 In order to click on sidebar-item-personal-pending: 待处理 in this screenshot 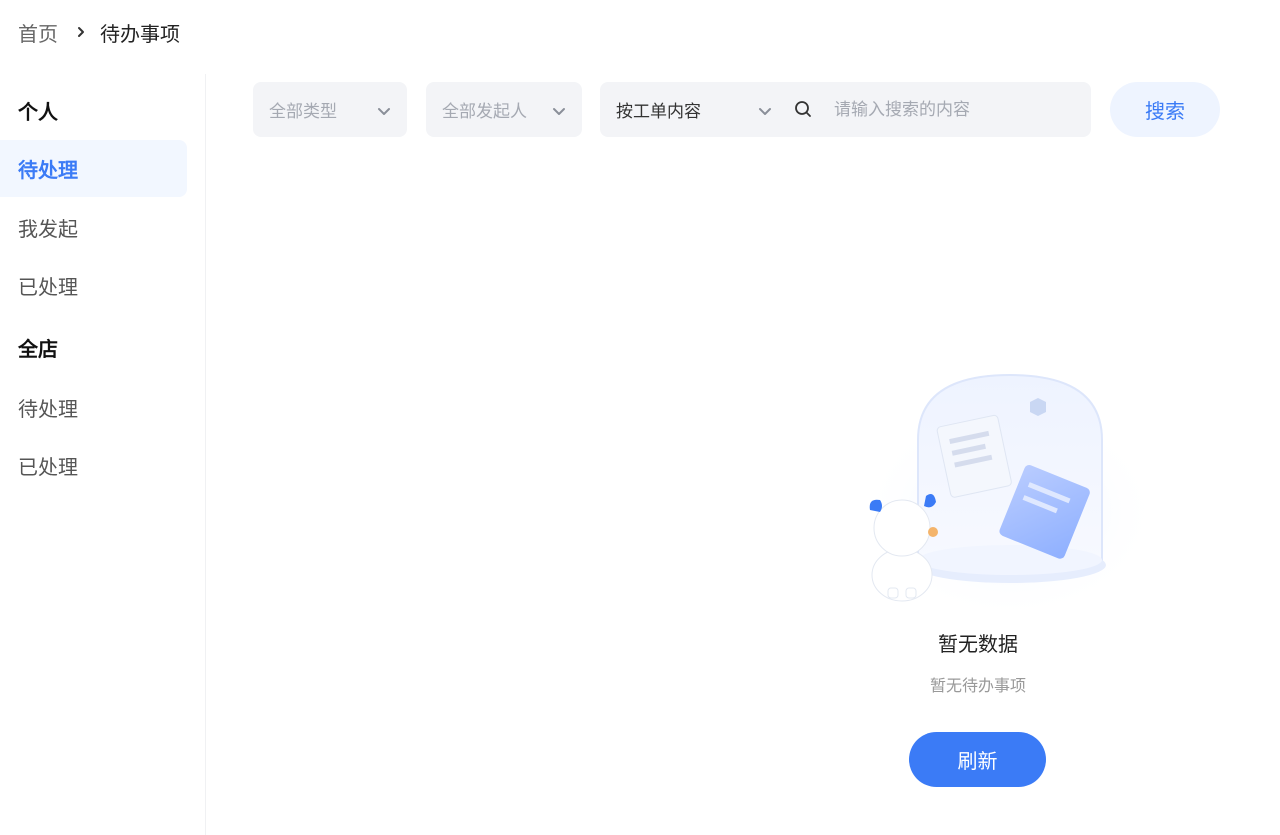, I will do `click(93, 168)`.